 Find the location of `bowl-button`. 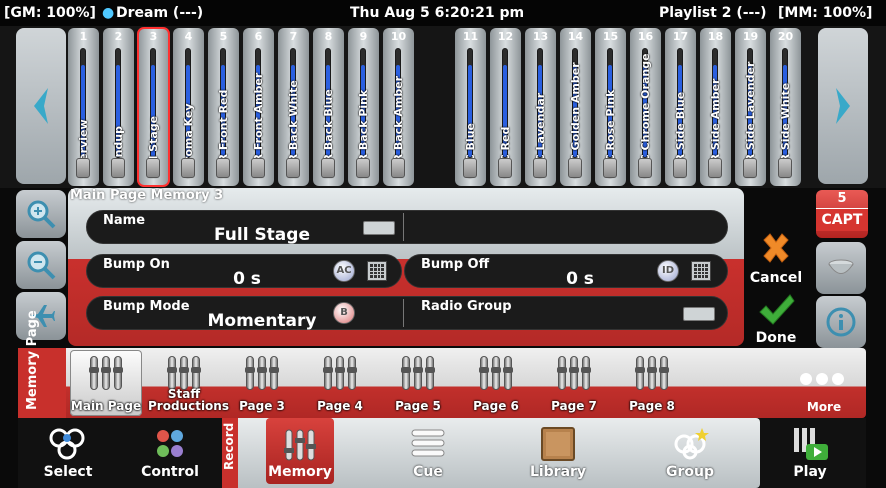

bowl-button is located at coordinates (841, 268).